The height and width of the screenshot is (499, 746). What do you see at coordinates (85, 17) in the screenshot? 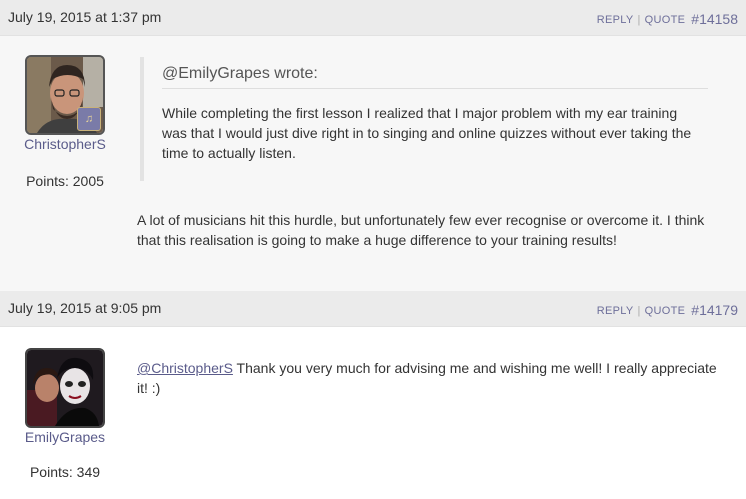
I see `post-date: July 19, 2015 at 1:37 pm` at bounding box center [85, 17].